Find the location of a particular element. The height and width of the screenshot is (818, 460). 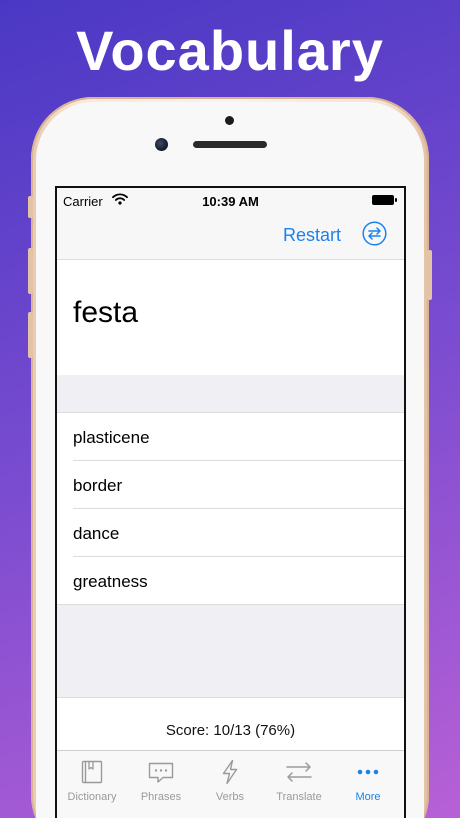

tab-translate: Translate is located at coordinates (299, 779).